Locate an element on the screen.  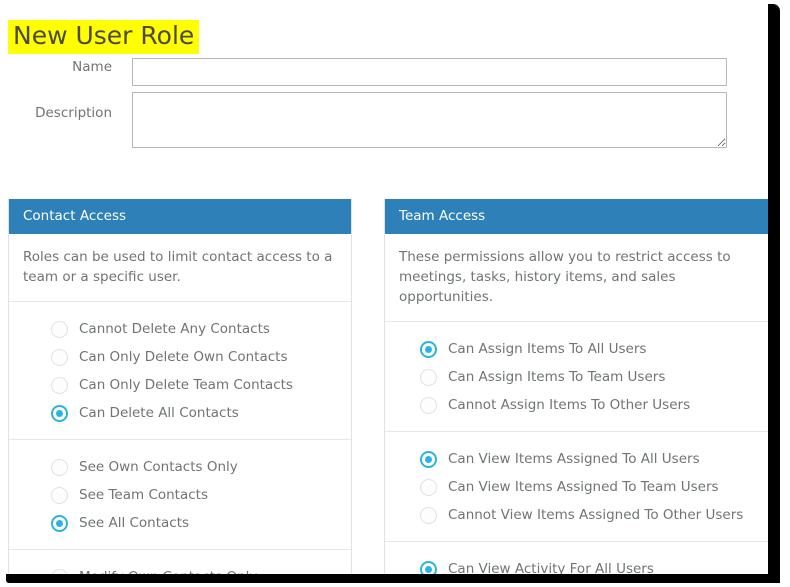
page-title: New User Role is located at coordinates (104, 36).